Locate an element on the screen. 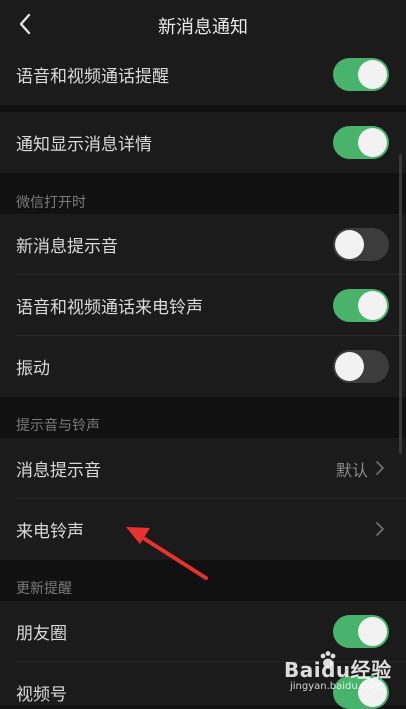 The image size is (406, 709). baidu-watermark: Baidu经验 jingyan.baidu.com is located at coordinates (339, 673).